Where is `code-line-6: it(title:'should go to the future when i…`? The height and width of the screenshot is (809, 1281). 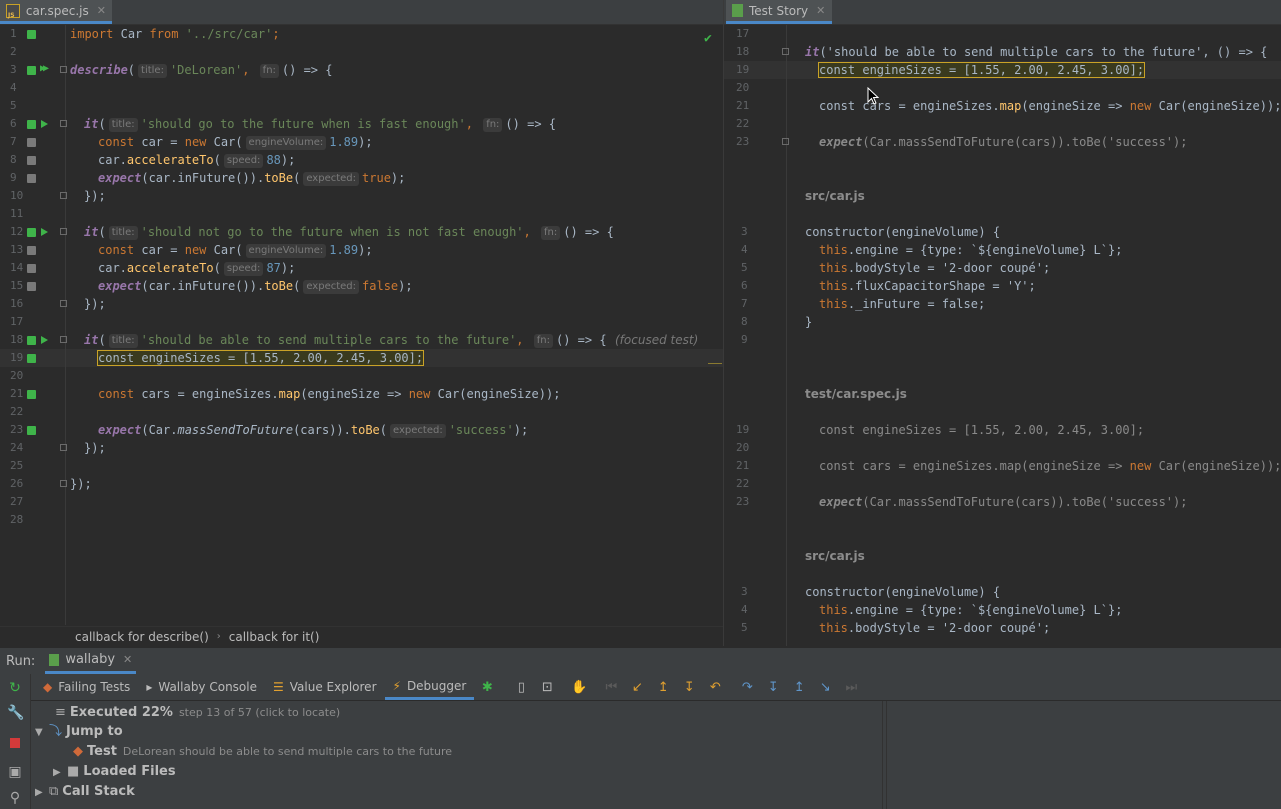 code-line-6: it(title:'should go to the future when i… is located at coordinates (320, 124).